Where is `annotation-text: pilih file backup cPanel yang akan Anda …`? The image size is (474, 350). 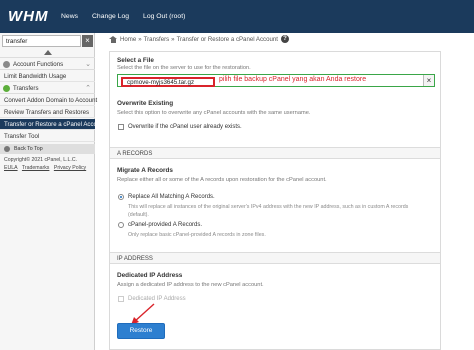 annotation-text: pilih file backup cPanel yang akan Anda … is located at coordinates (293, 79).